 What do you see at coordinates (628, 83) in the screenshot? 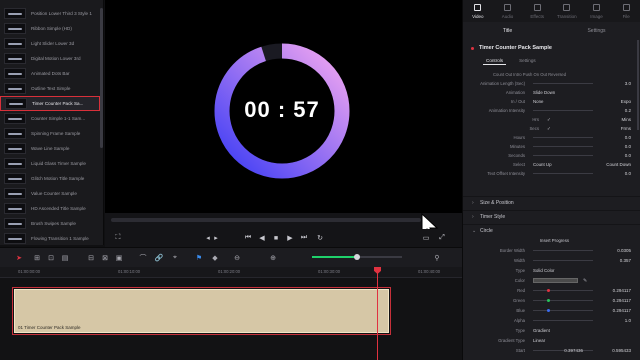
I see `control-value: 3.0` at bounding box center [628, 83].